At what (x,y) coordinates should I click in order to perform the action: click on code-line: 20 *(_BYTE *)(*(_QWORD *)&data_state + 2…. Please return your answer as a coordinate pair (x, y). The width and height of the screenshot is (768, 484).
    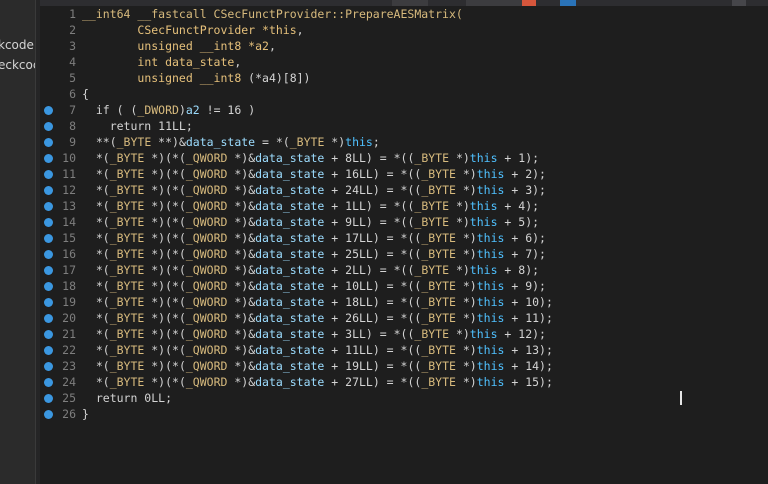
    Looking at the image, I should click on (404, 318).